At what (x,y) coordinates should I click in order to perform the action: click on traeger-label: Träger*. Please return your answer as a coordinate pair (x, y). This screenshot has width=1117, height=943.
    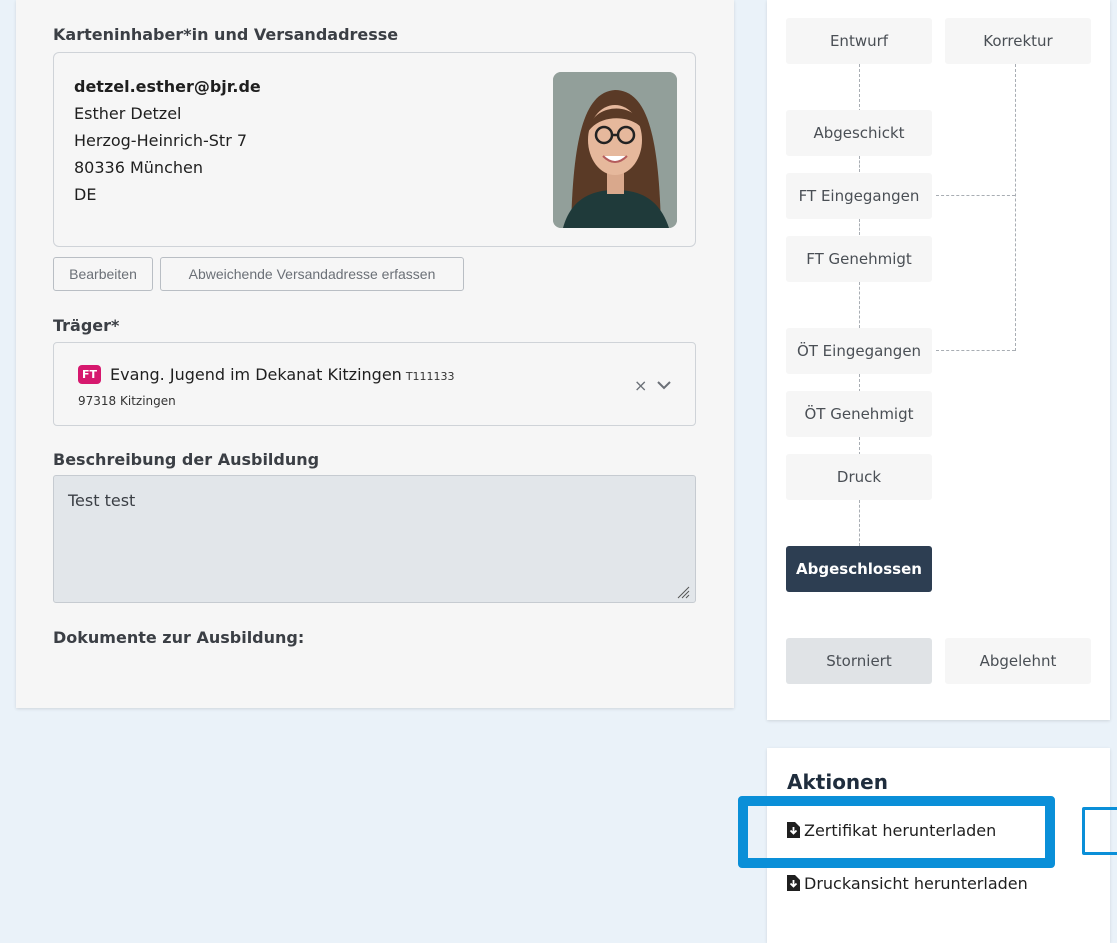
    Looking at the image, I should click on (86, 325).